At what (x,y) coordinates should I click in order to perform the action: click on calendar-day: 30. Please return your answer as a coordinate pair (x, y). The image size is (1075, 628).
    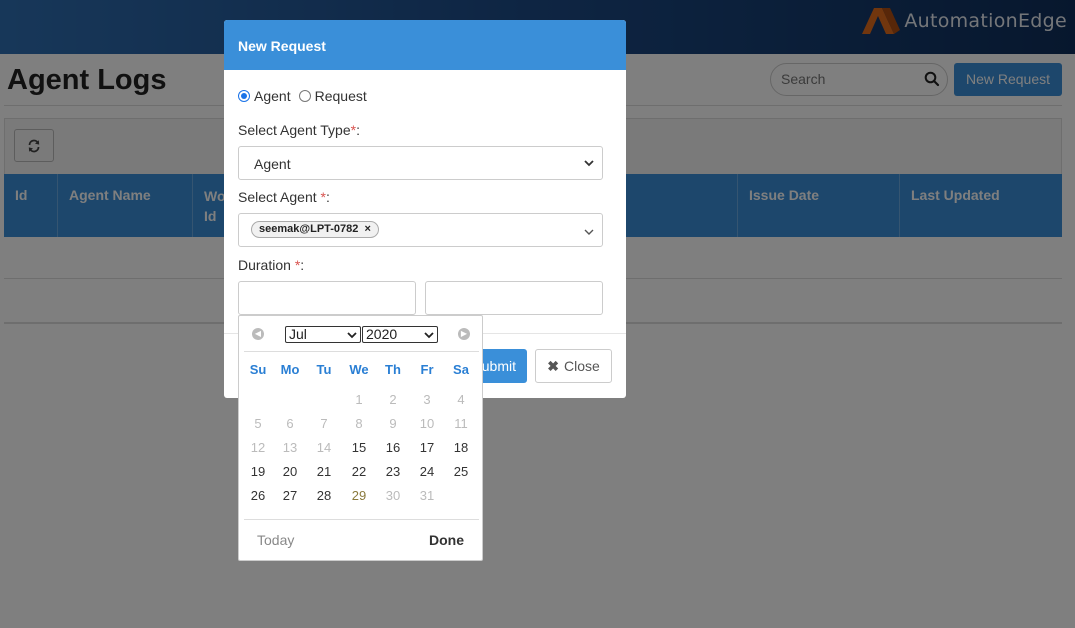
    Looking at the image, I should click on (393, 495).